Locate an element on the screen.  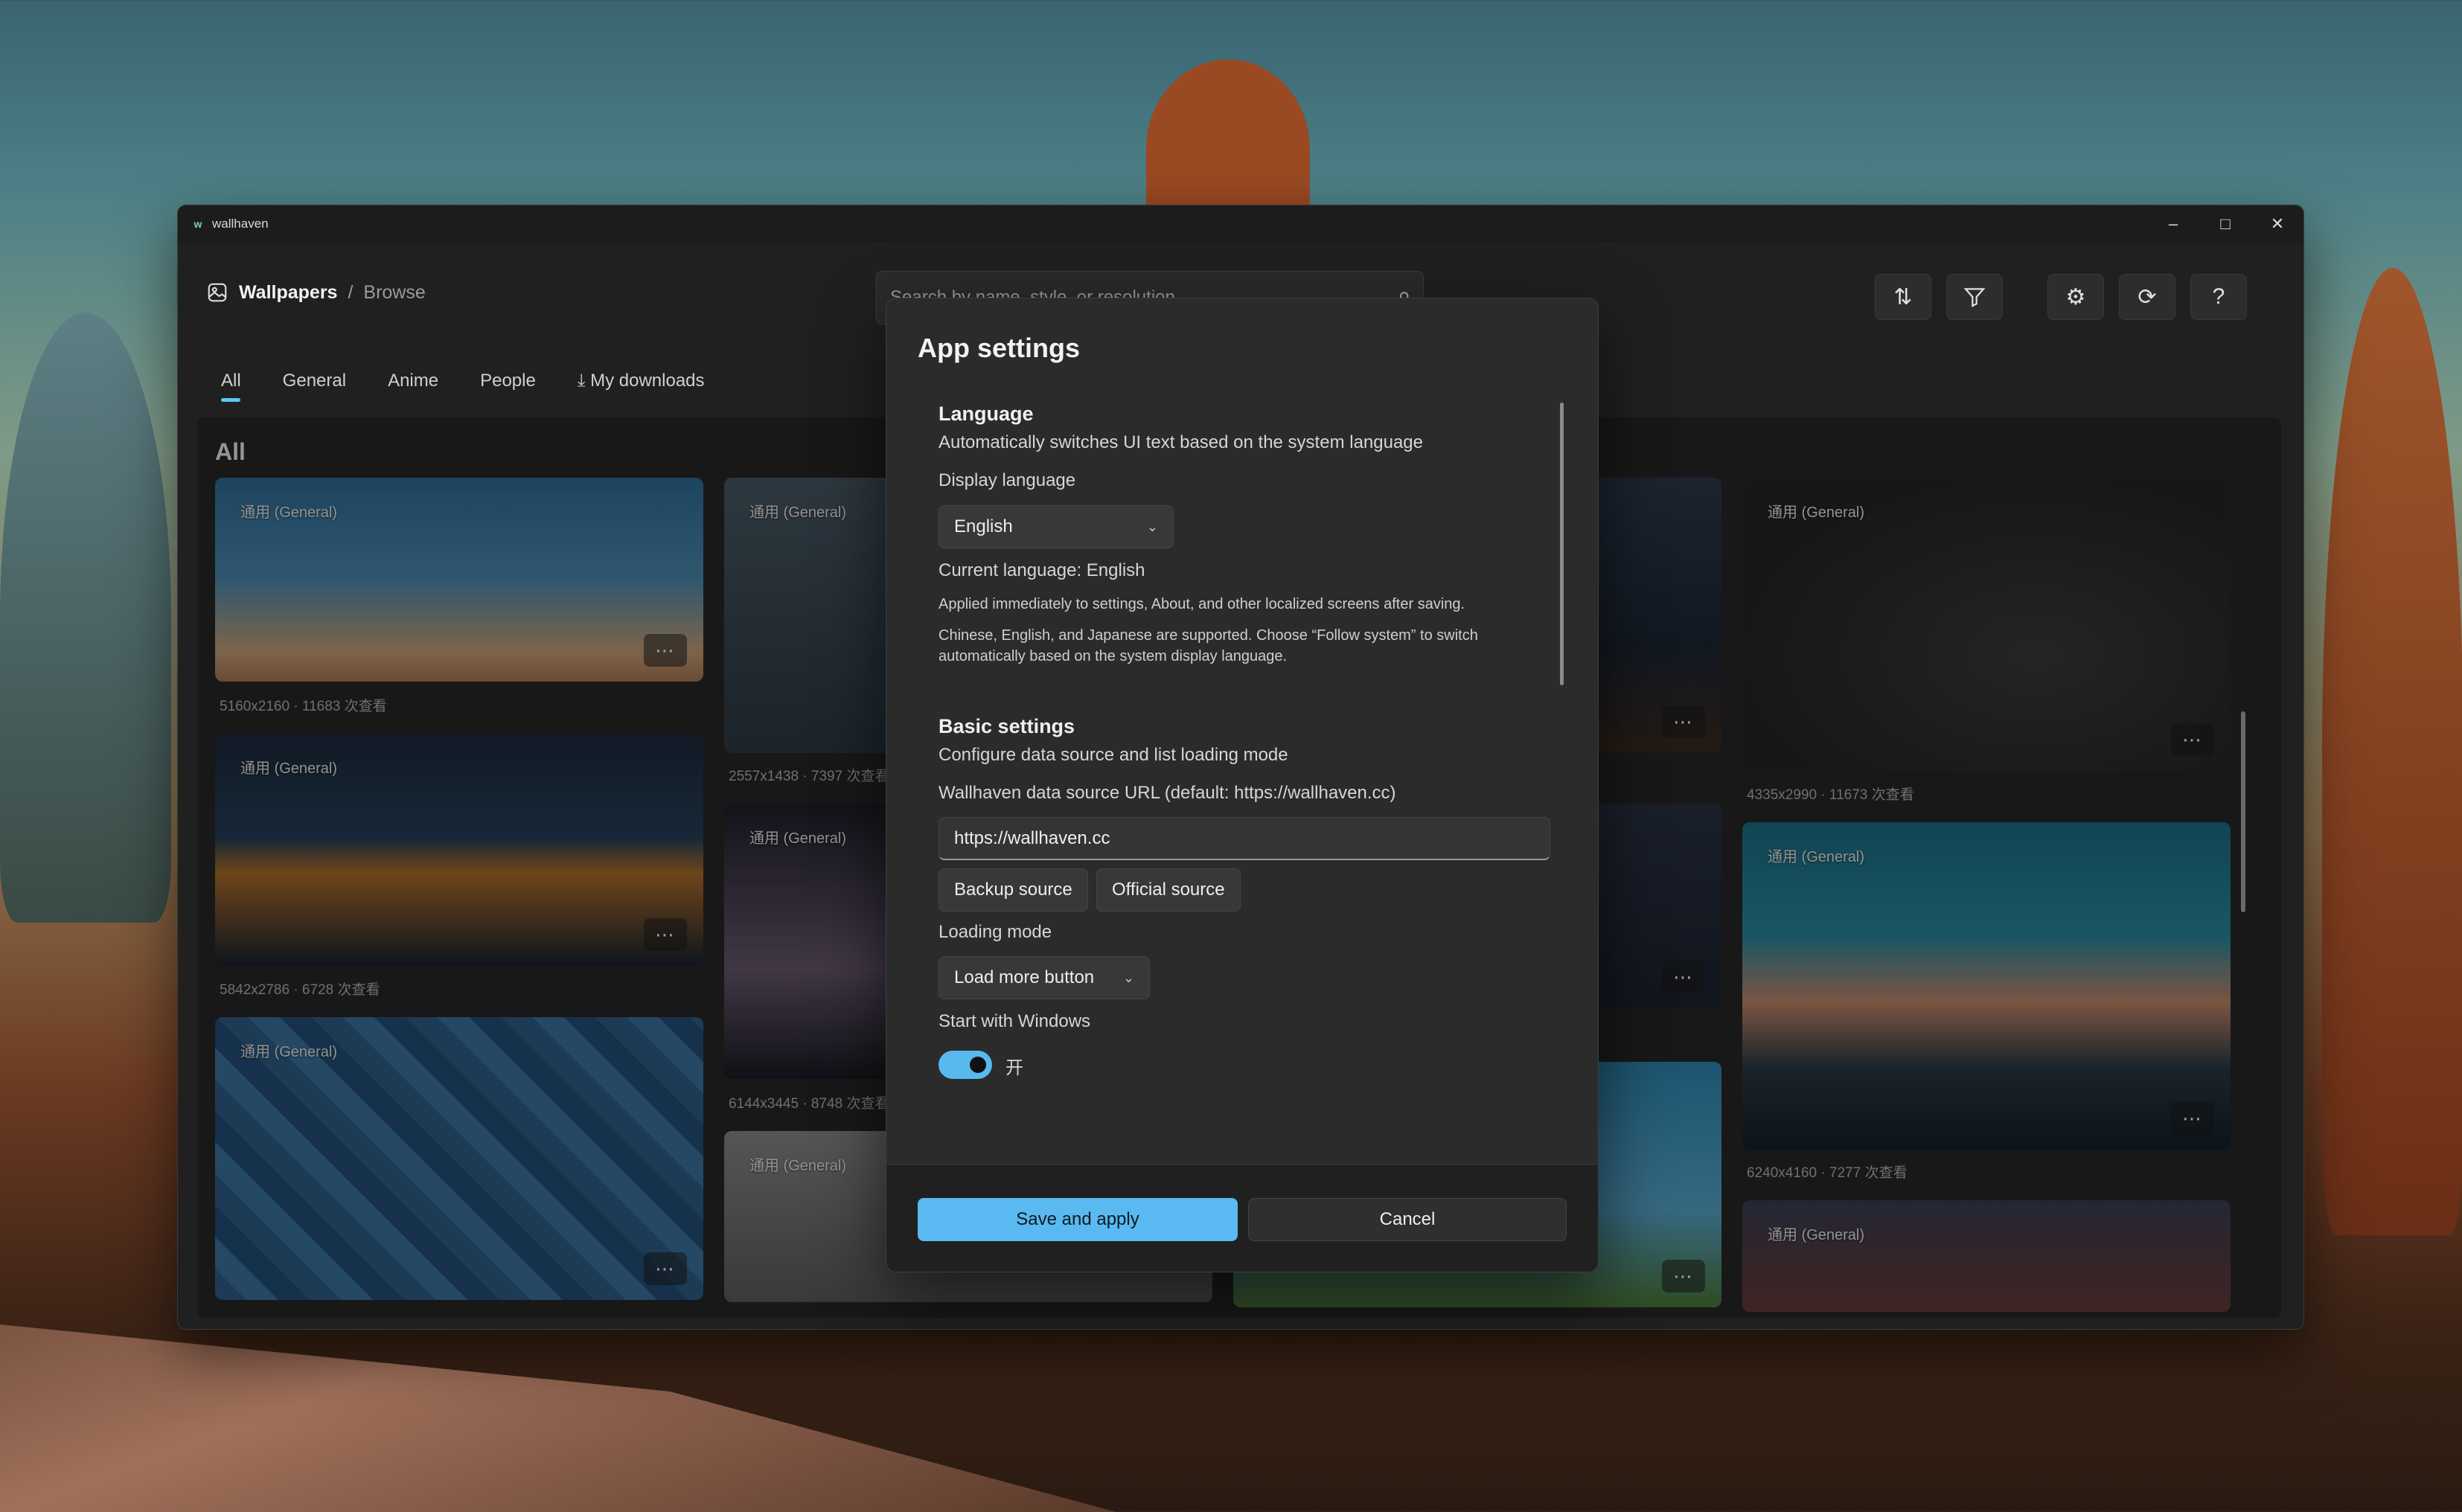
sort-icon: ⇅ is located at coordinates (1903, 297).